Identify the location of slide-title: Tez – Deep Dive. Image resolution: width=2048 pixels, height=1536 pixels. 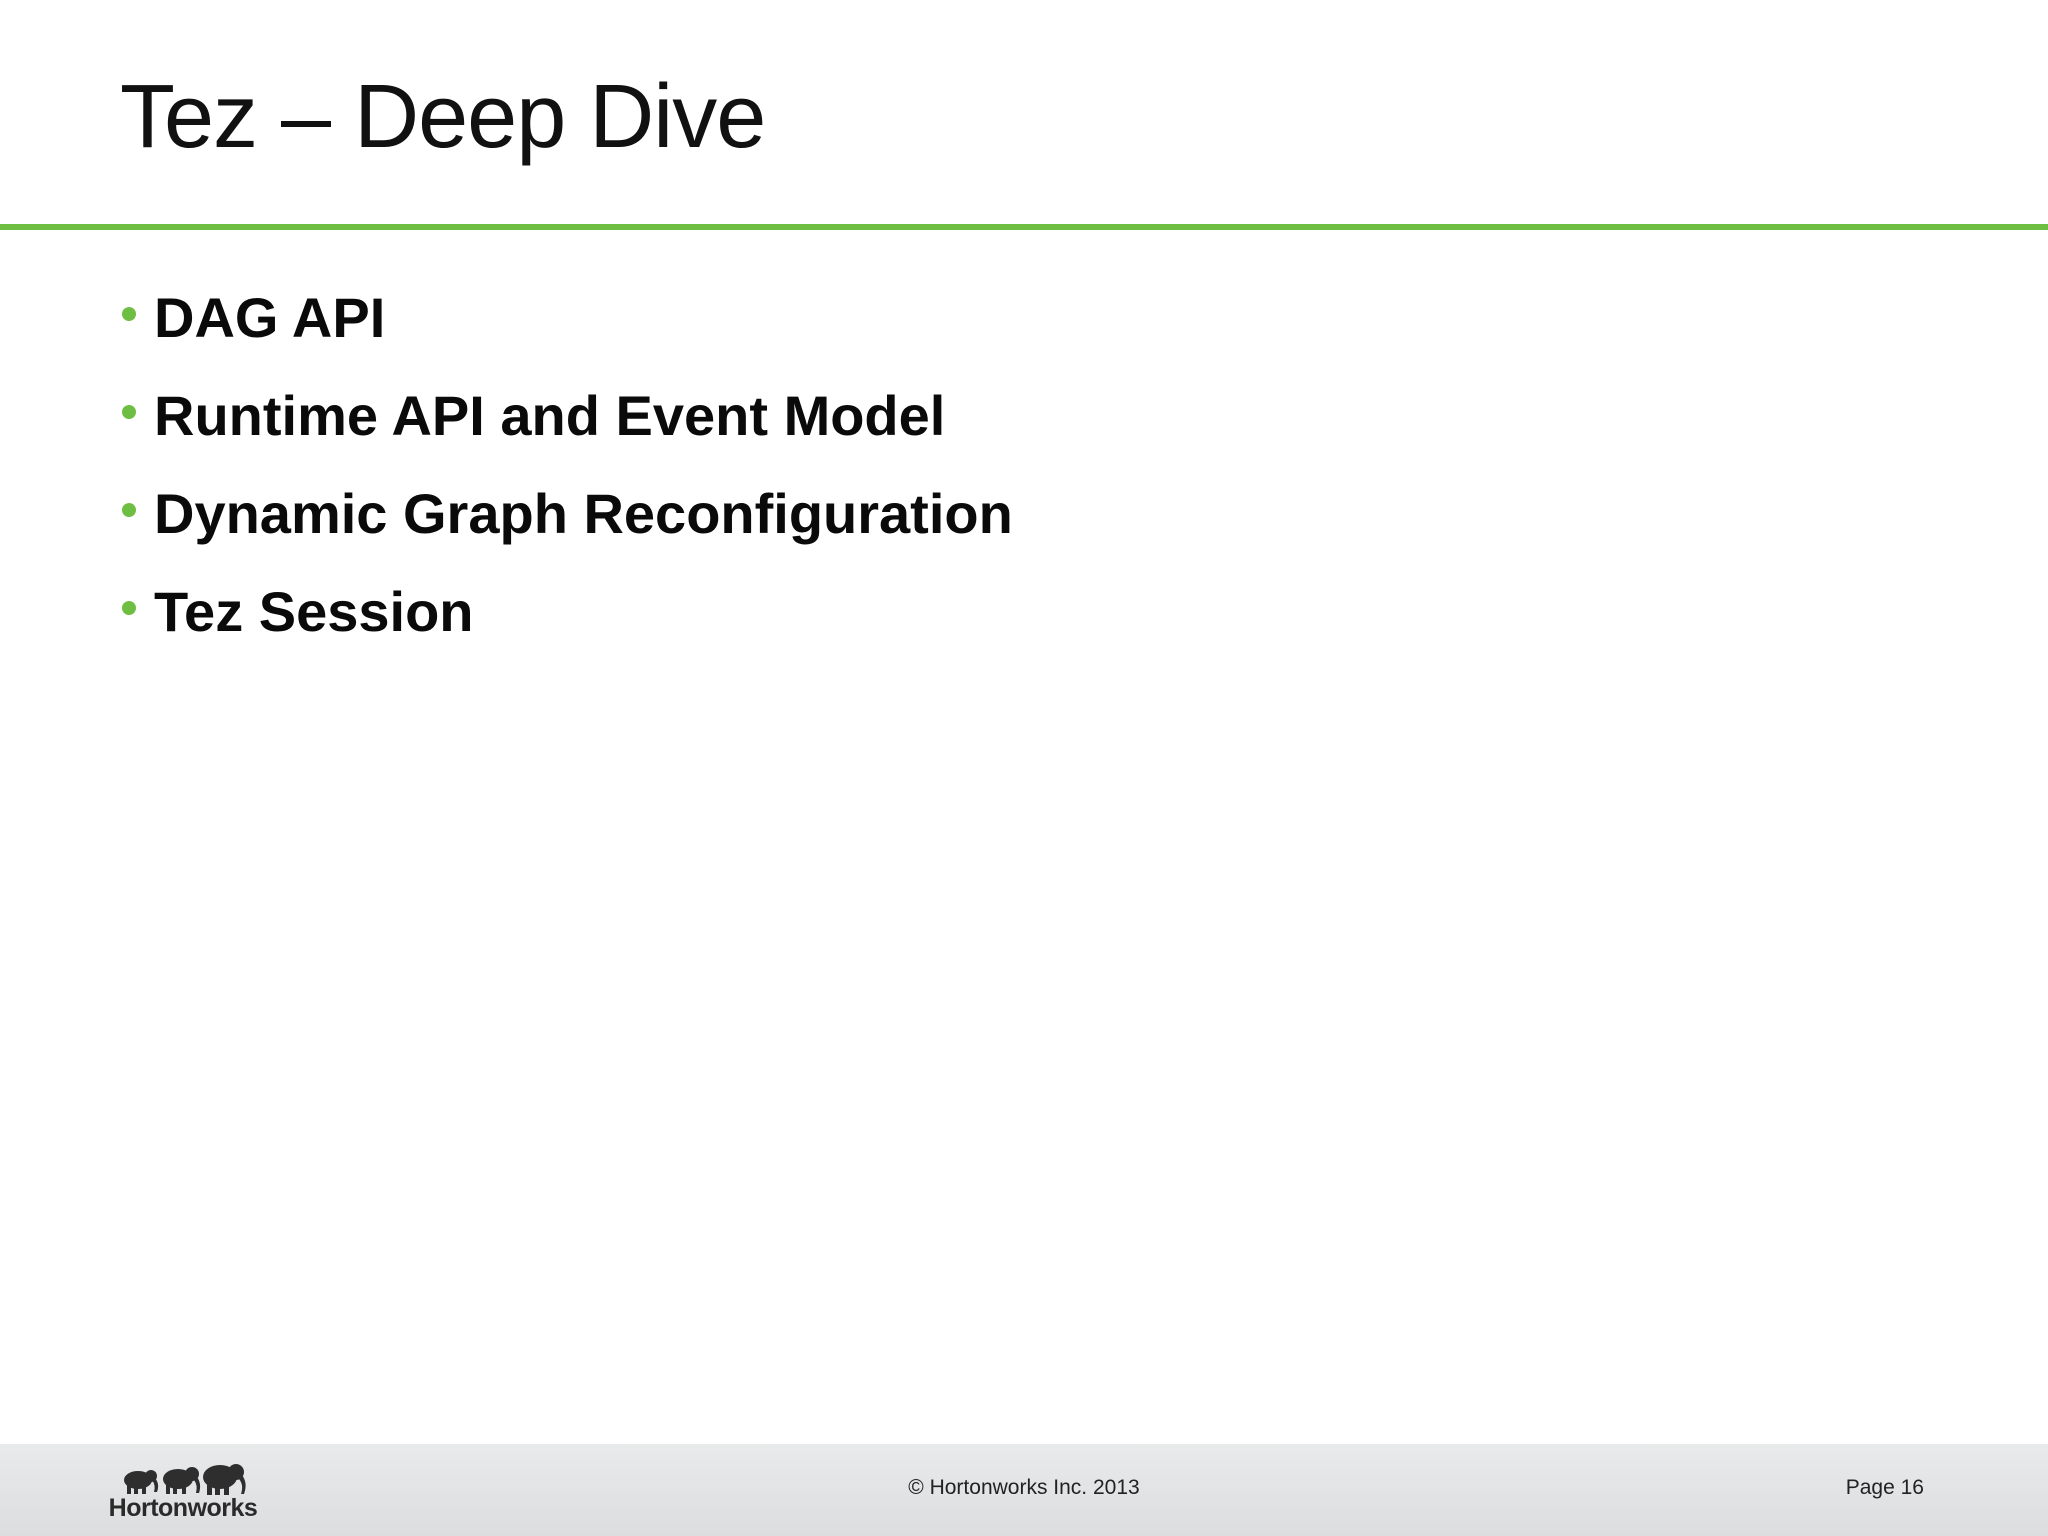
(443, 117).